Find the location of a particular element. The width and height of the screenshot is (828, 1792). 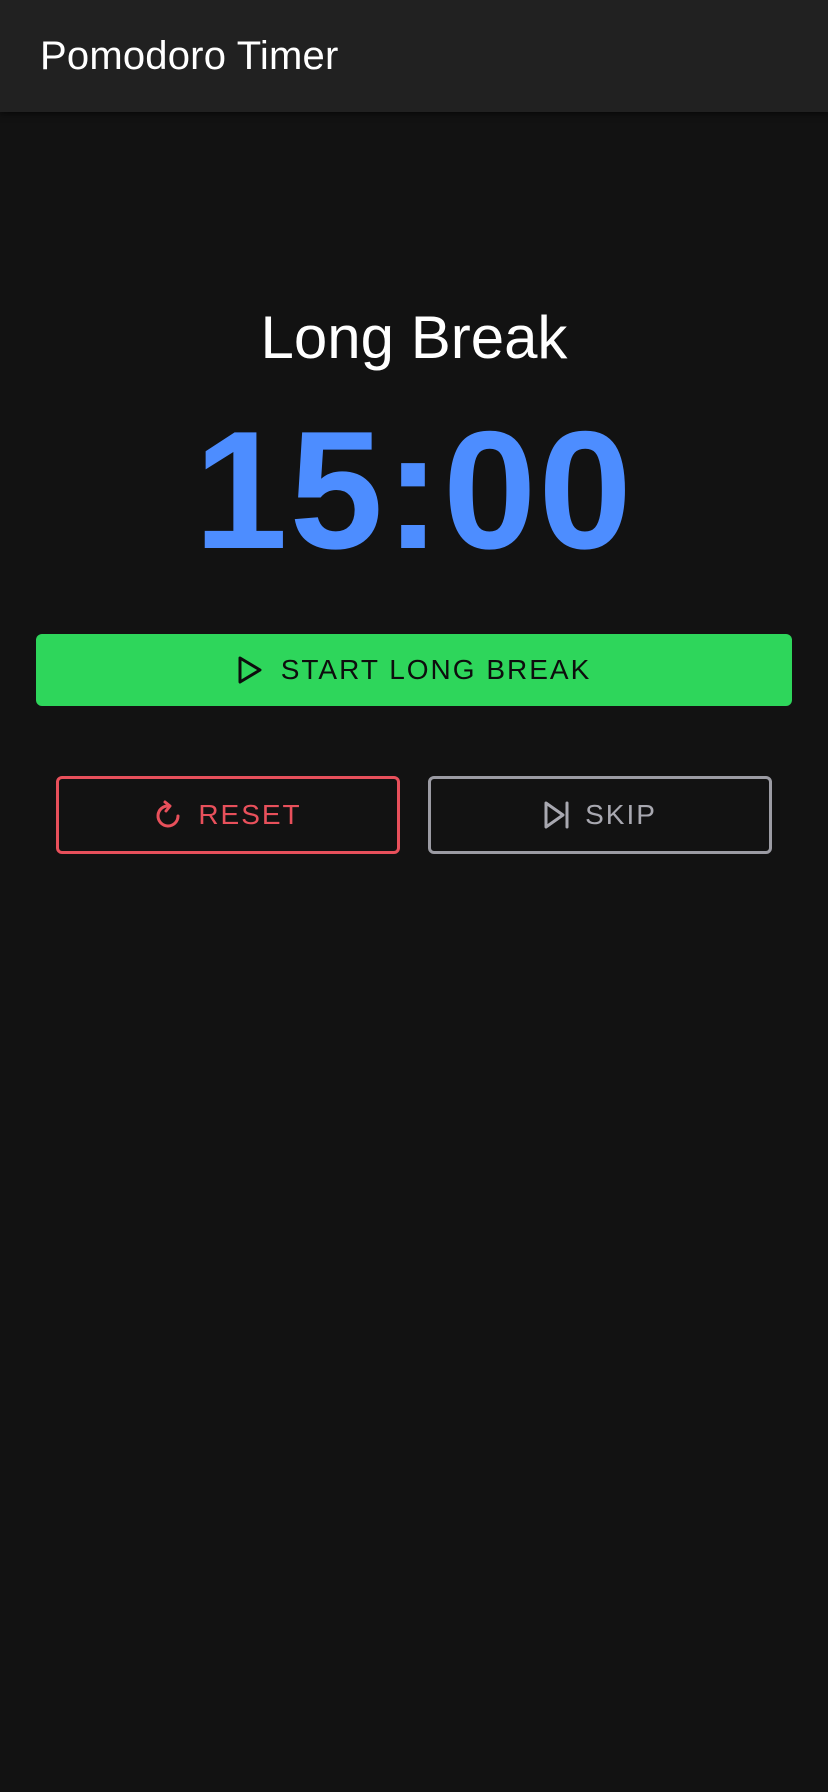

timer-mode-label: Long Break is located at coordinates (414, 337).